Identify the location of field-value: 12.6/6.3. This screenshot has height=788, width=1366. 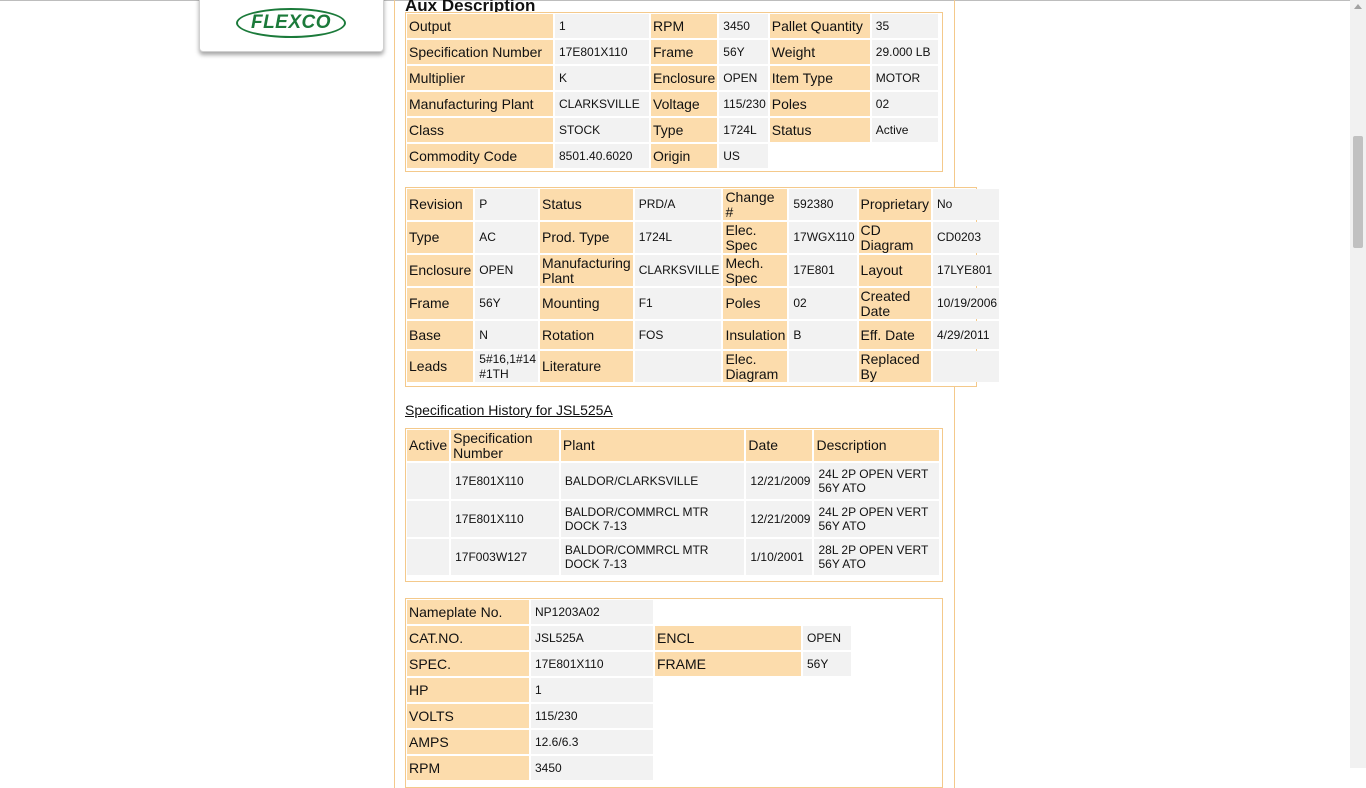
(592, 742).